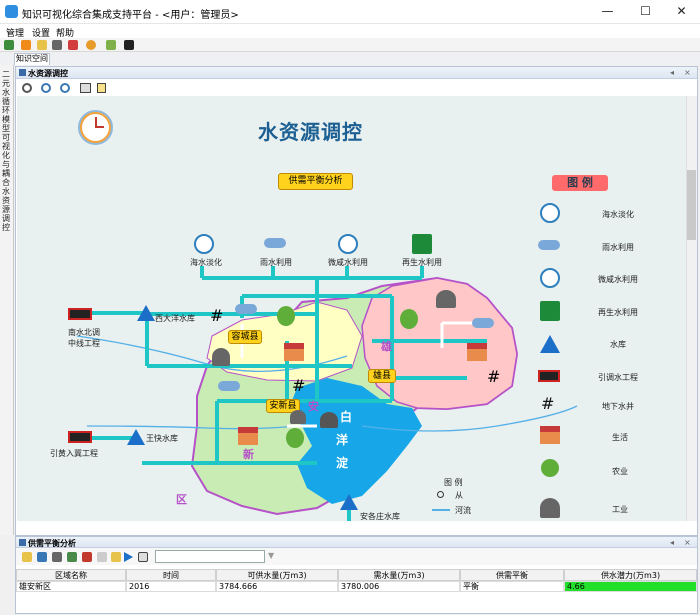  Describe the element at coordinates (210, 556) in the screenshot. I see `bottom-search-input` at that location.